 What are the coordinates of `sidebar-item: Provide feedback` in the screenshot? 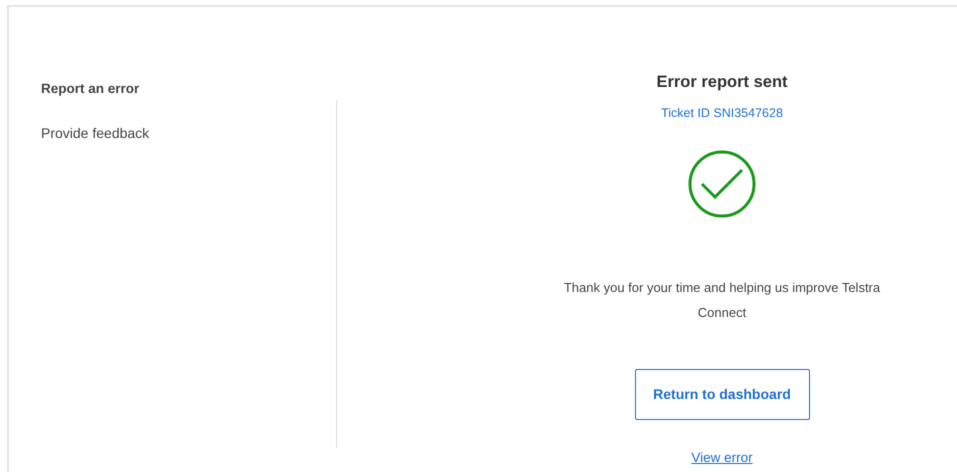 It's located at (188, 133).